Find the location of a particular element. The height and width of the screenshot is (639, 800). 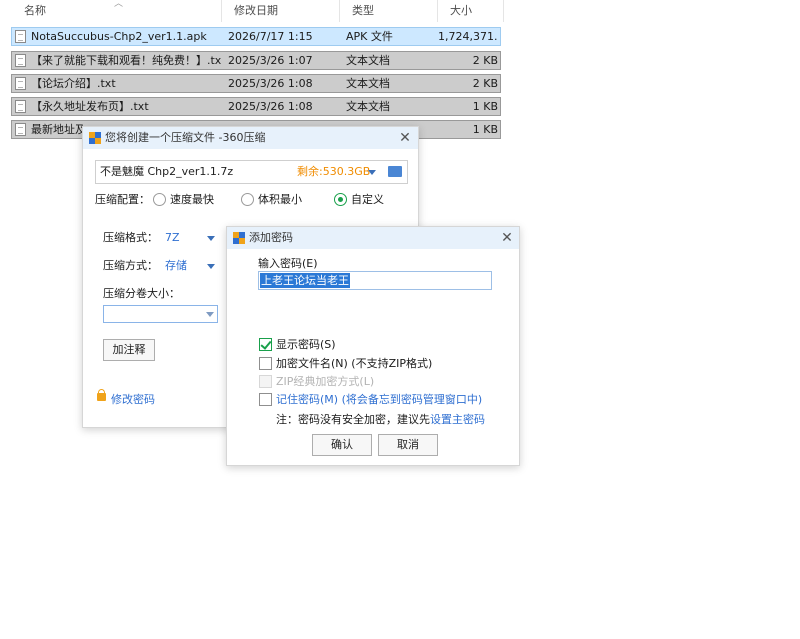

security-note: 注：密码没有安全加密，建议先设置主密码 is located at coordinates (380, 420).